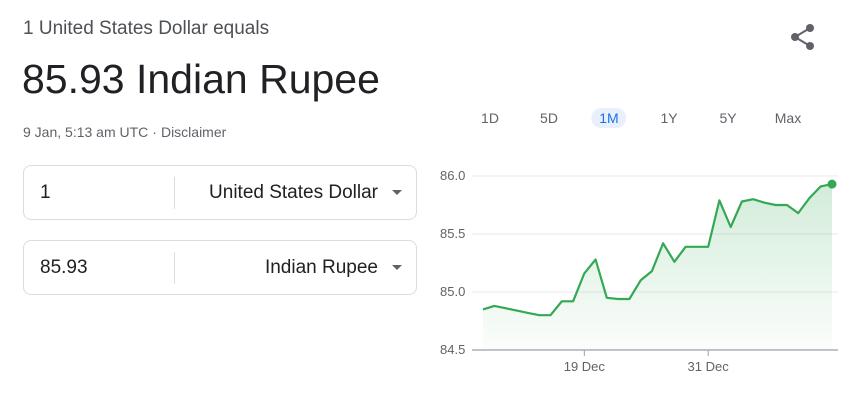  What do you see at coordinates (585, 366) in the screenshot?
I see `x-tick-label: 19 Dec` at bounding box center [585, 366].